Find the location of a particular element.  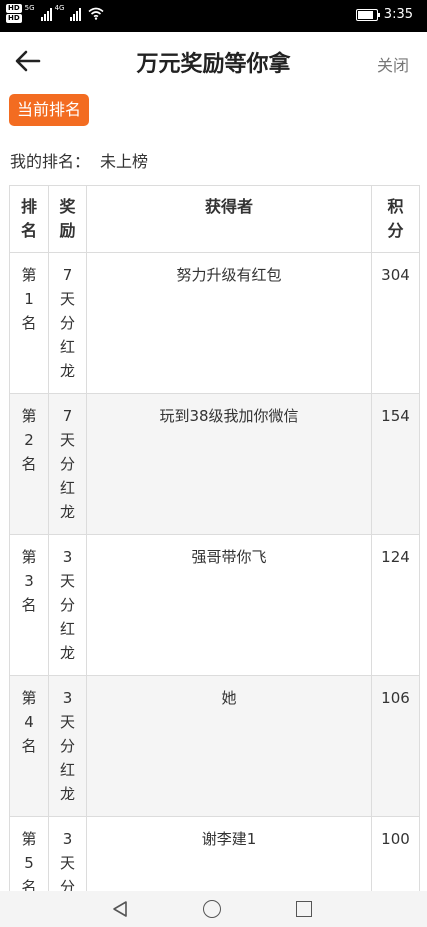

back-arrow-icon is located at coordinates (28, 61).